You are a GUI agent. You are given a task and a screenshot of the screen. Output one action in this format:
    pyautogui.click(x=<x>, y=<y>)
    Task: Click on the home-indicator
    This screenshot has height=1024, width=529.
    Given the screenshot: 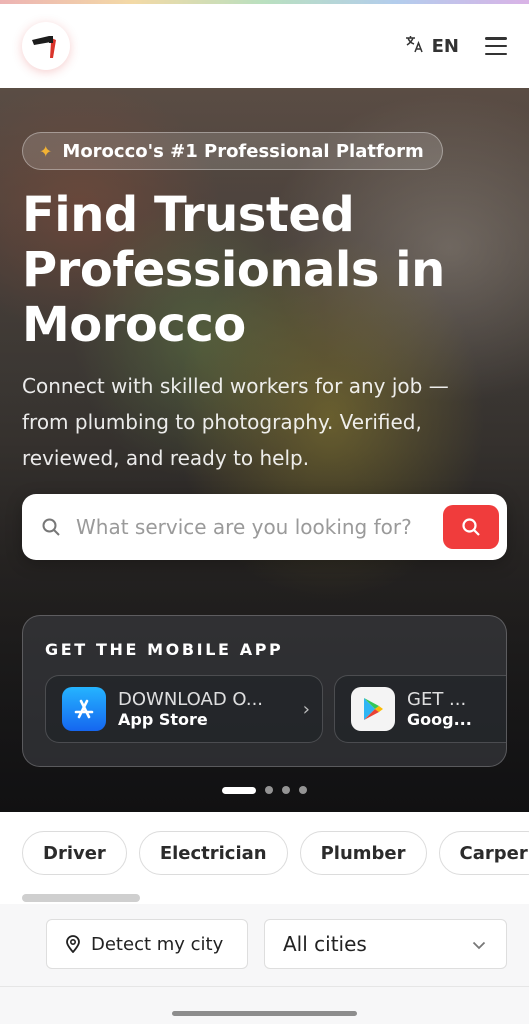 What is the action you would take?
    pyautogui.click(x=264, y=1013)
    